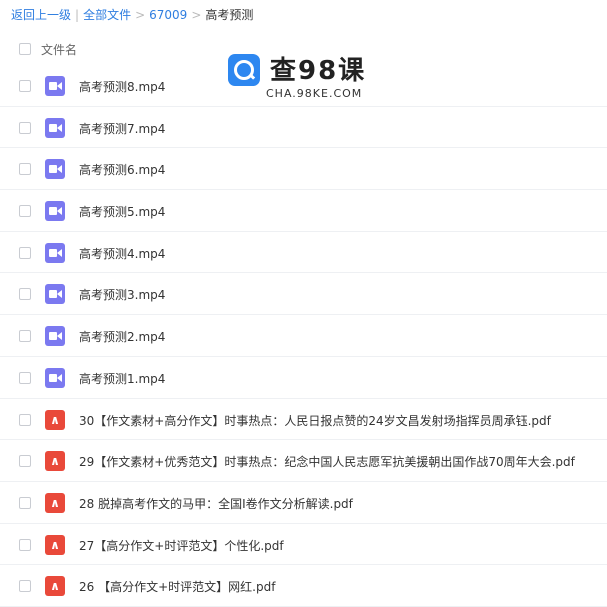 The height and width of the screenshot is (607, 607). I want to click on file-row: 高考预测2.mp4, so click(303, 336).